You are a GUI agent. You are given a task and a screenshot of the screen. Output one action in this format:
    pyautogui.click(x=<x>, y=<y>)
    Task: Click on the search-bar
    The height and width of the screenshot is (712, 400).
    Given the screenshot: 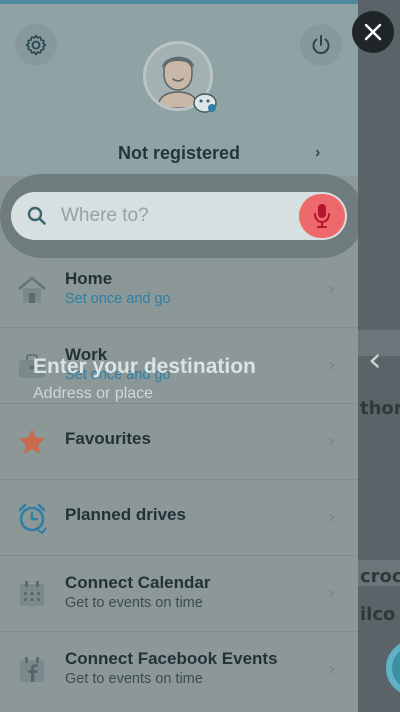 What is the action you would take?
    pyautogui.click(x=179, y=216)
    